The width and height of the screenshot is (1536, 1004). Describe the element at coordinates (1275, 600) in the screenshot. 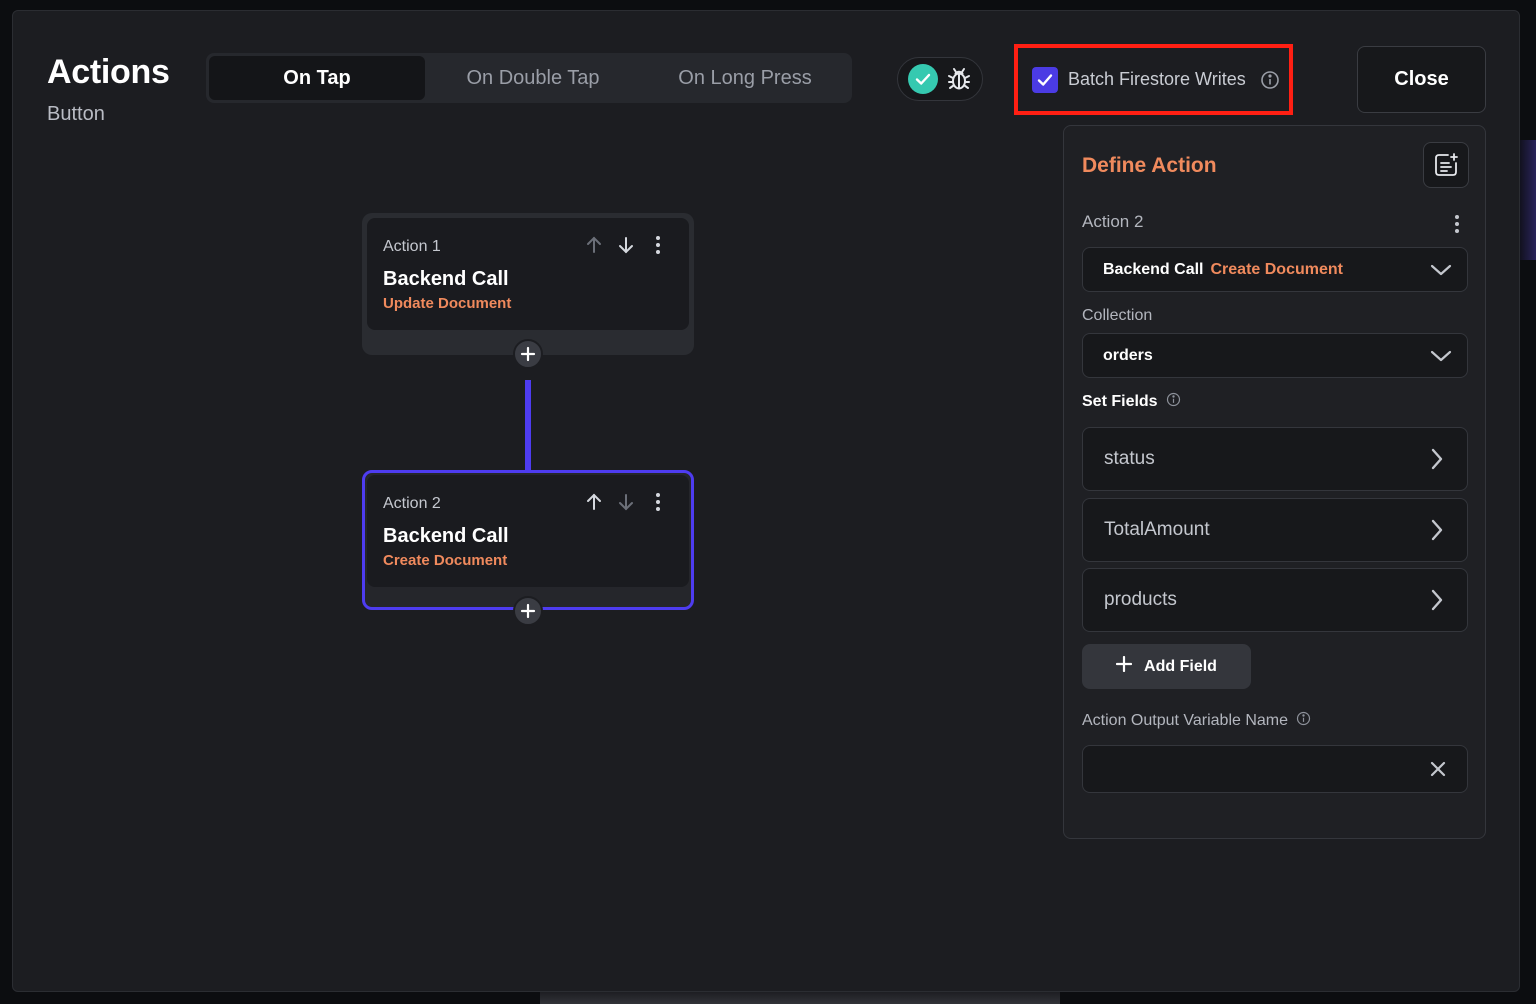

I see `field-row-products: products` at that location.